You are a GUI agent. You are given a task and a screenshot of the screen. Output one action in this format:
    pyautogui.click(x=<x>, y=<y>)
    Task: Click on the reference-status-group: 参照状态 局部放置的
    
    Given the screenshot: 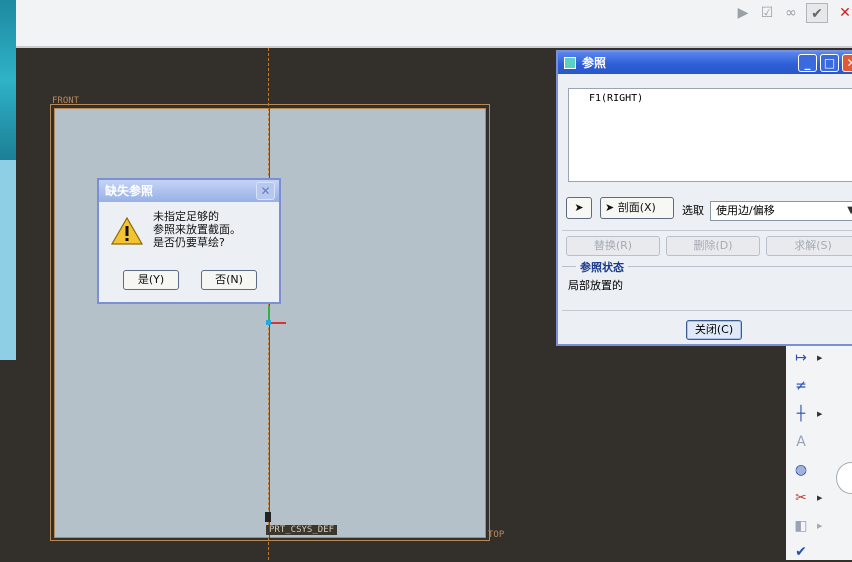 What is the action you would take?
    pyautogui.click(x=707, y=284)
    